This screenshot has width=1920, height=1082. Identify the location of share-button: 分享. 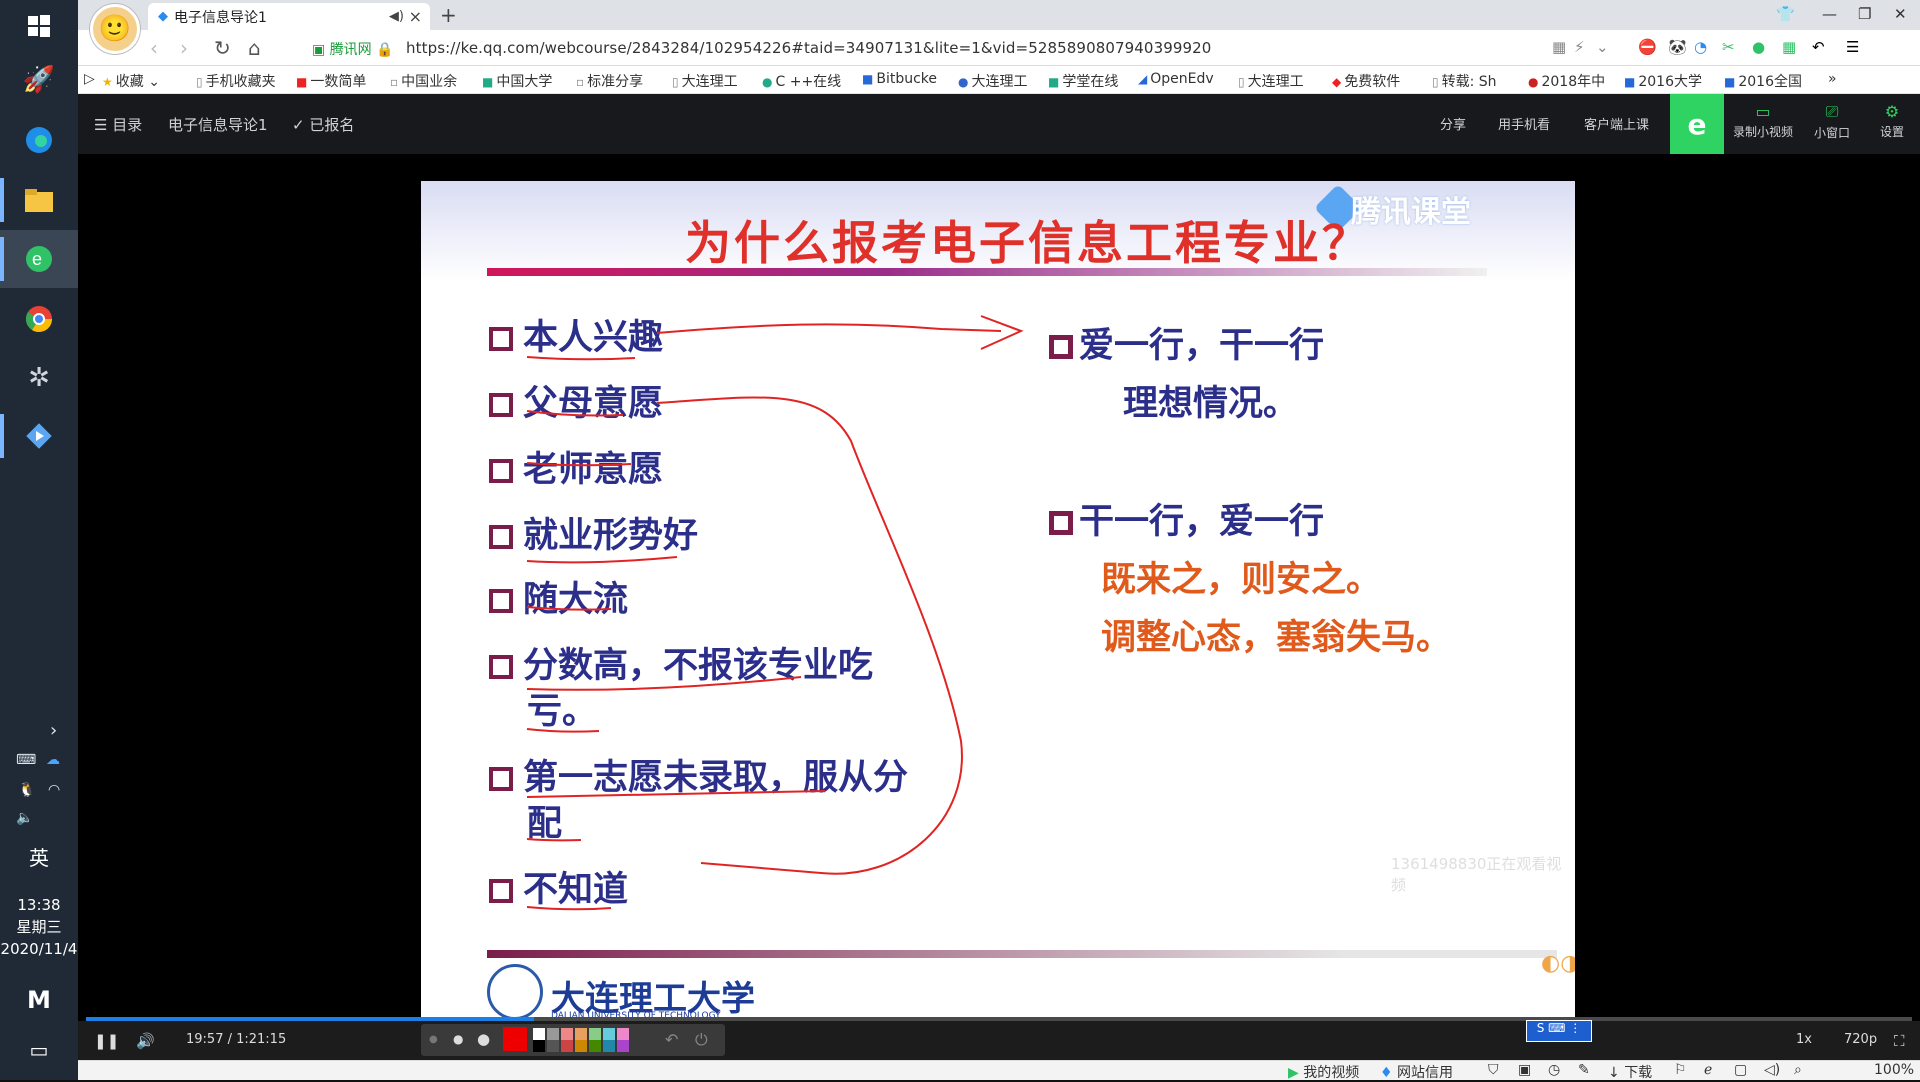
(1453, 123).